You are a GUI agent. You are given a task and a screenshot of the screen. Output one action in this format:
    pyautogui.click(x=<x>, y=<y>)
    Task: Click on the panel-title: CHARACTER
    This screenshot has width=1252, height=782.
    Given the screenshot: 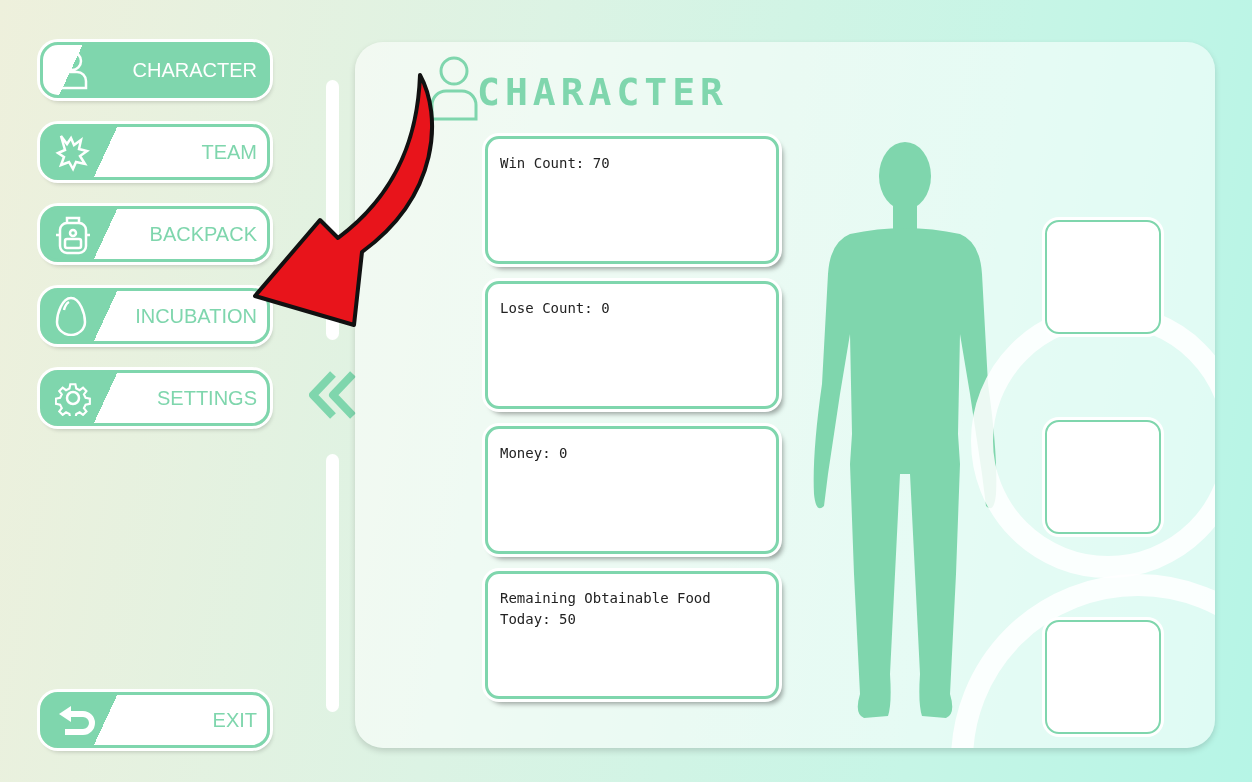 What is the action you would take?
    pyautogui.click(x=602, y=92)
    